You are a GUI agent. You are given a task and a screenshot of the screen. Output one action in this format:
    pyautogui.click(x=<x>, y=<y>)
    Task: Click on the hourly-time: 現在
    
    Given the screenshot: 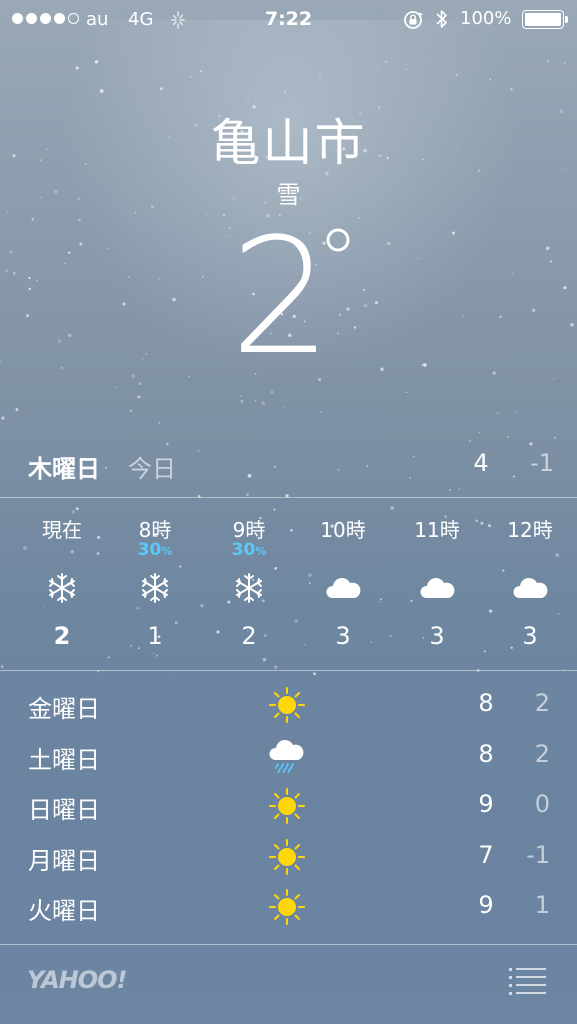 What is the action you would take?
    pyautogui.click(x=62, y=530)
    